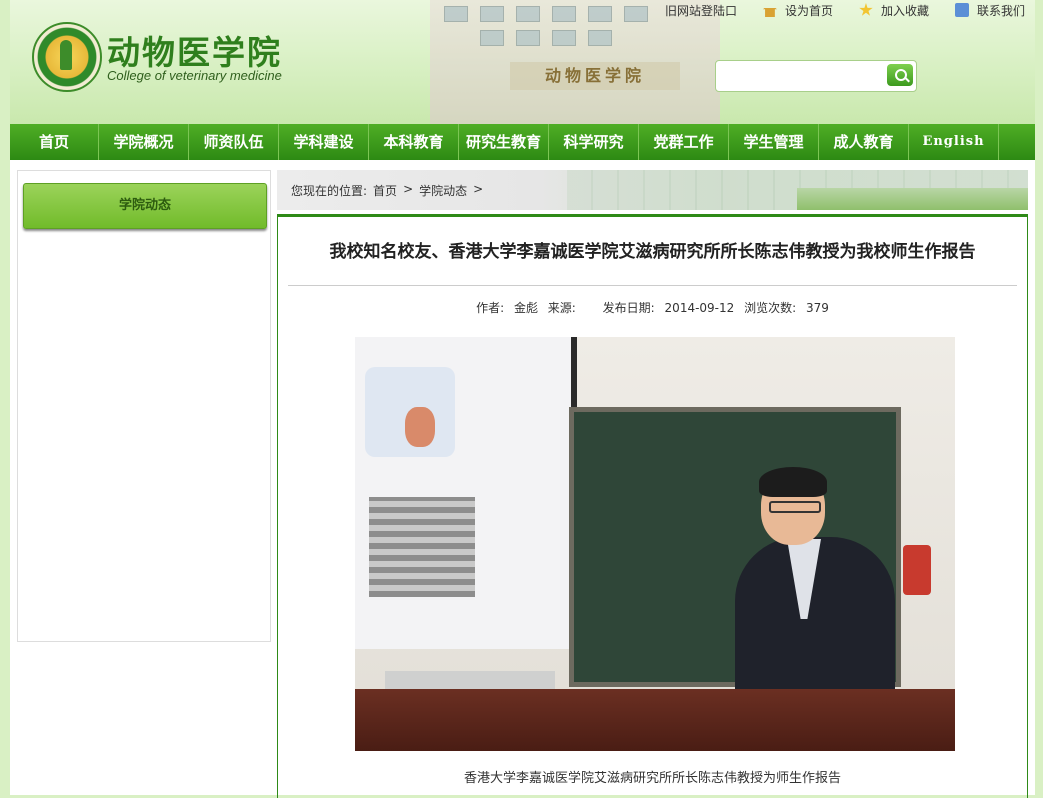  What do you see at coordinates (912, 199) in the screenshot?
I see `breadcrumb-banner-lawn` at bounding box center [912, 199].